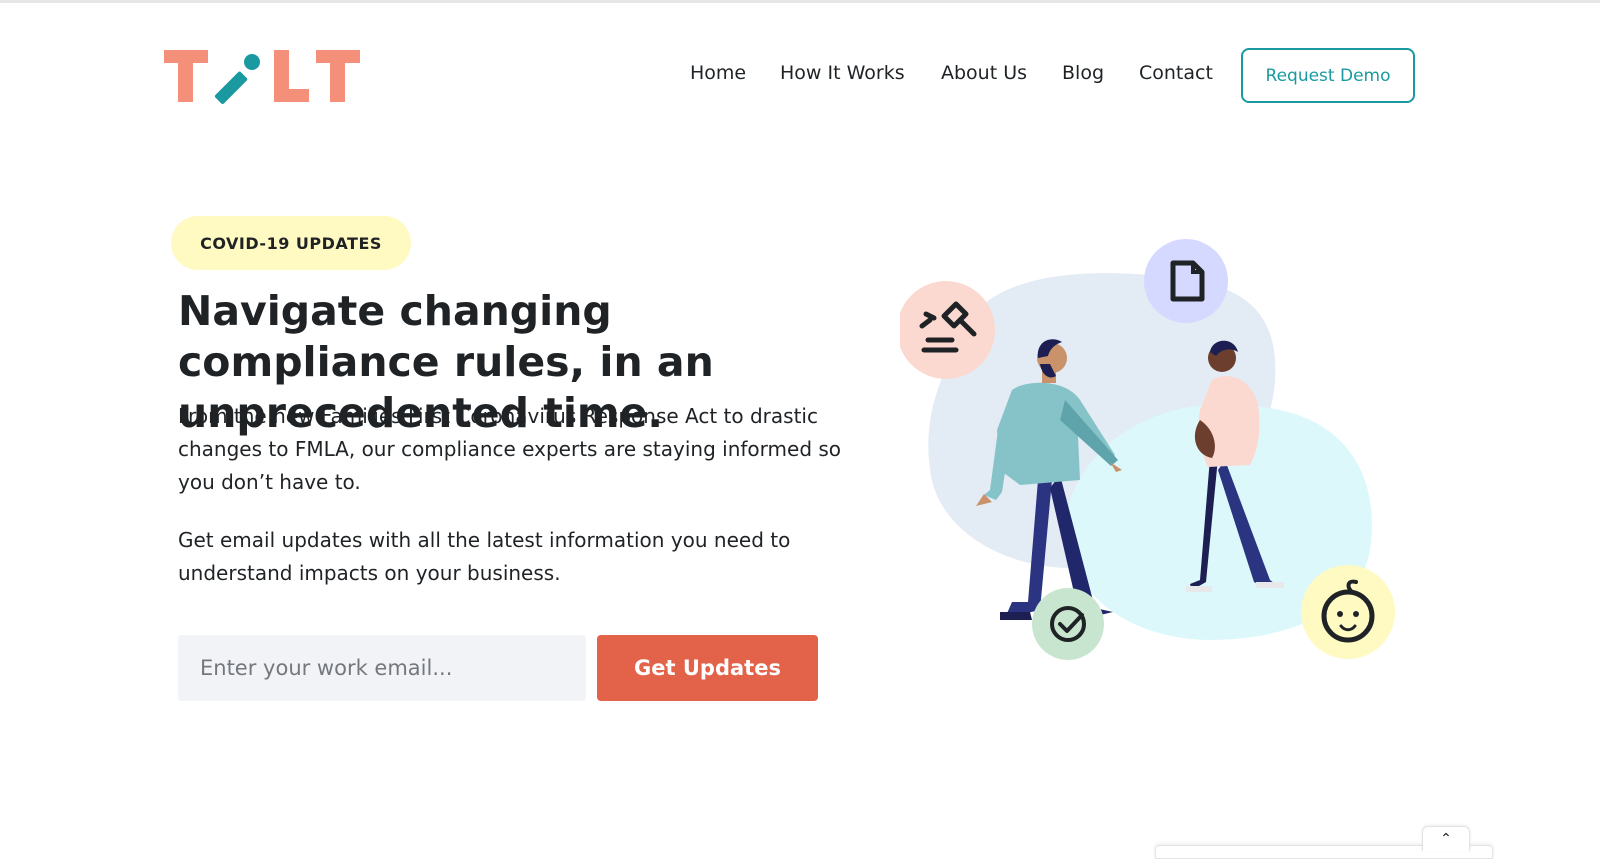  What do you see at coordinates (984, 73) in the screenshot?
I see `nav-about-us: About Us` at bounding box center [984, 73].